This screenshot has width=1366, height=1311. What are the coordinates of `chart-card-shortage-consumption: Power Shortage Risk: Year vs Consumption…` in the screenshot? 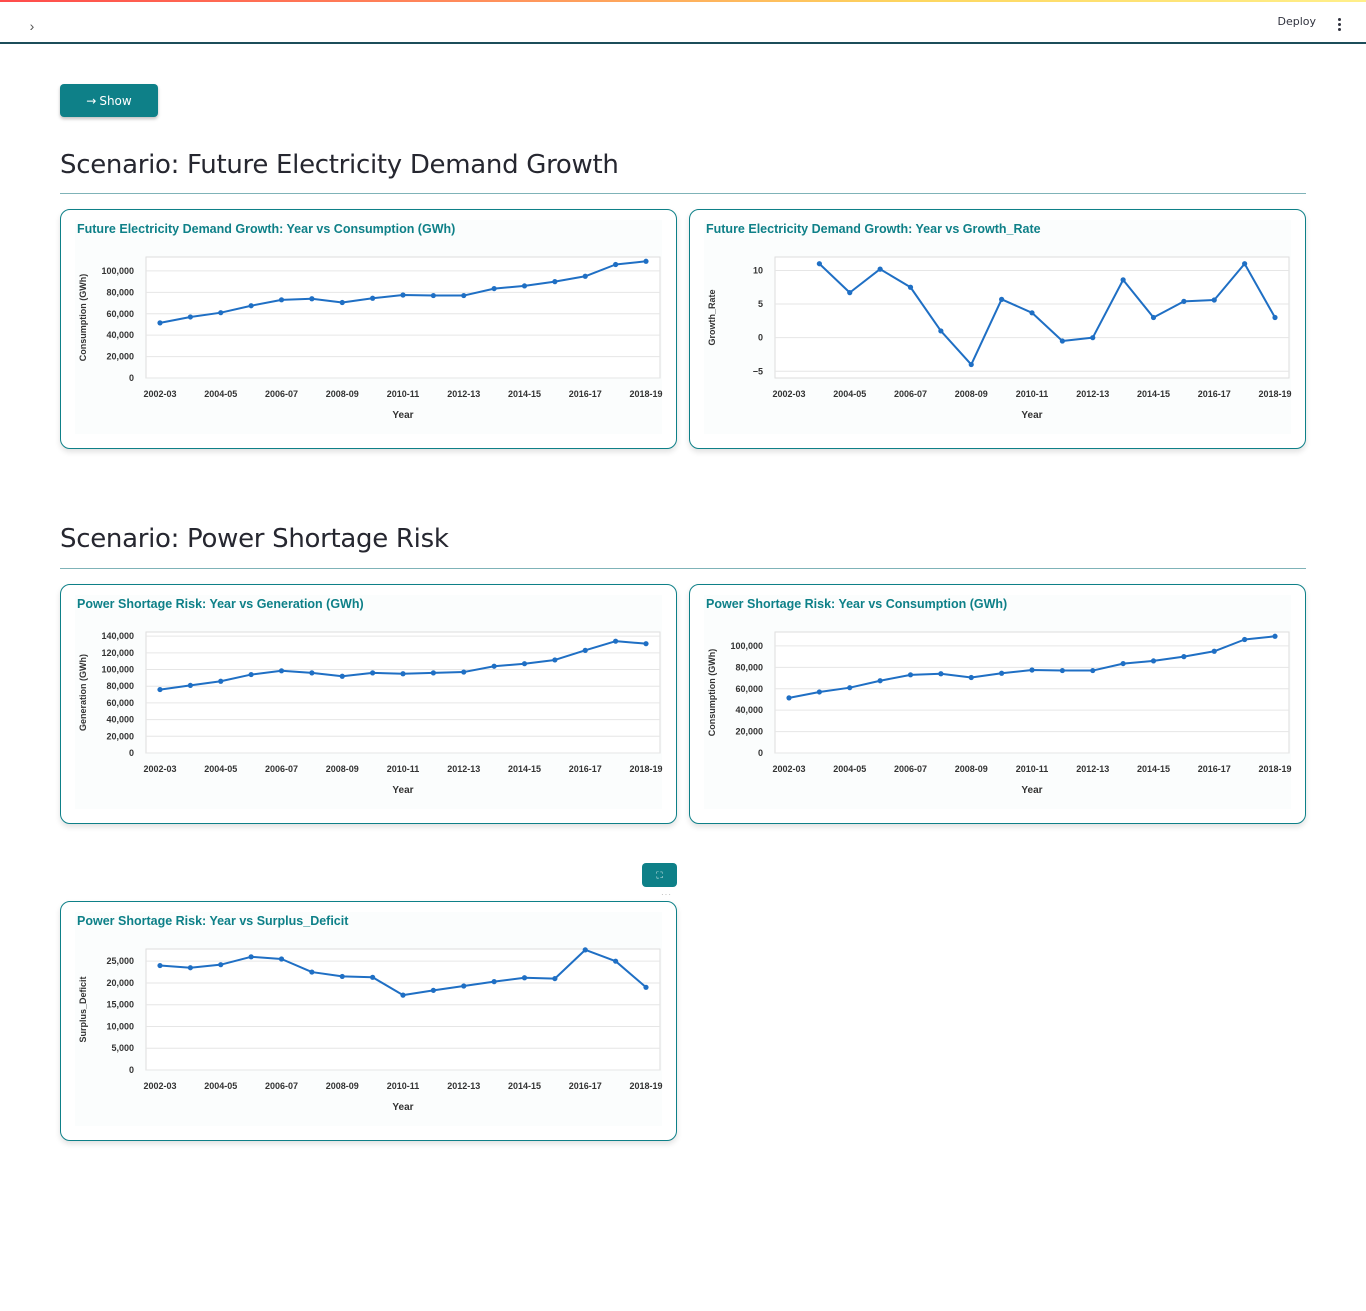 It's located at (997, 704).